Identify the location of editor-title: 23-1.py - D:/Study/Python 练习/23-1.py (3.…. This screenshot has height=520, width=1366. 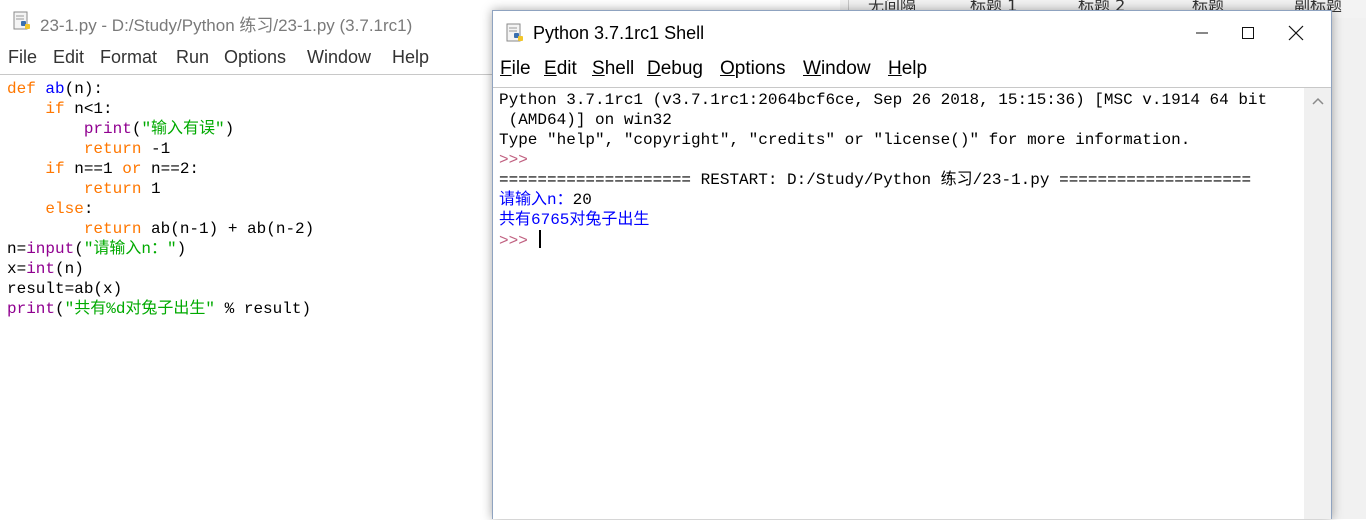
(226, 25).